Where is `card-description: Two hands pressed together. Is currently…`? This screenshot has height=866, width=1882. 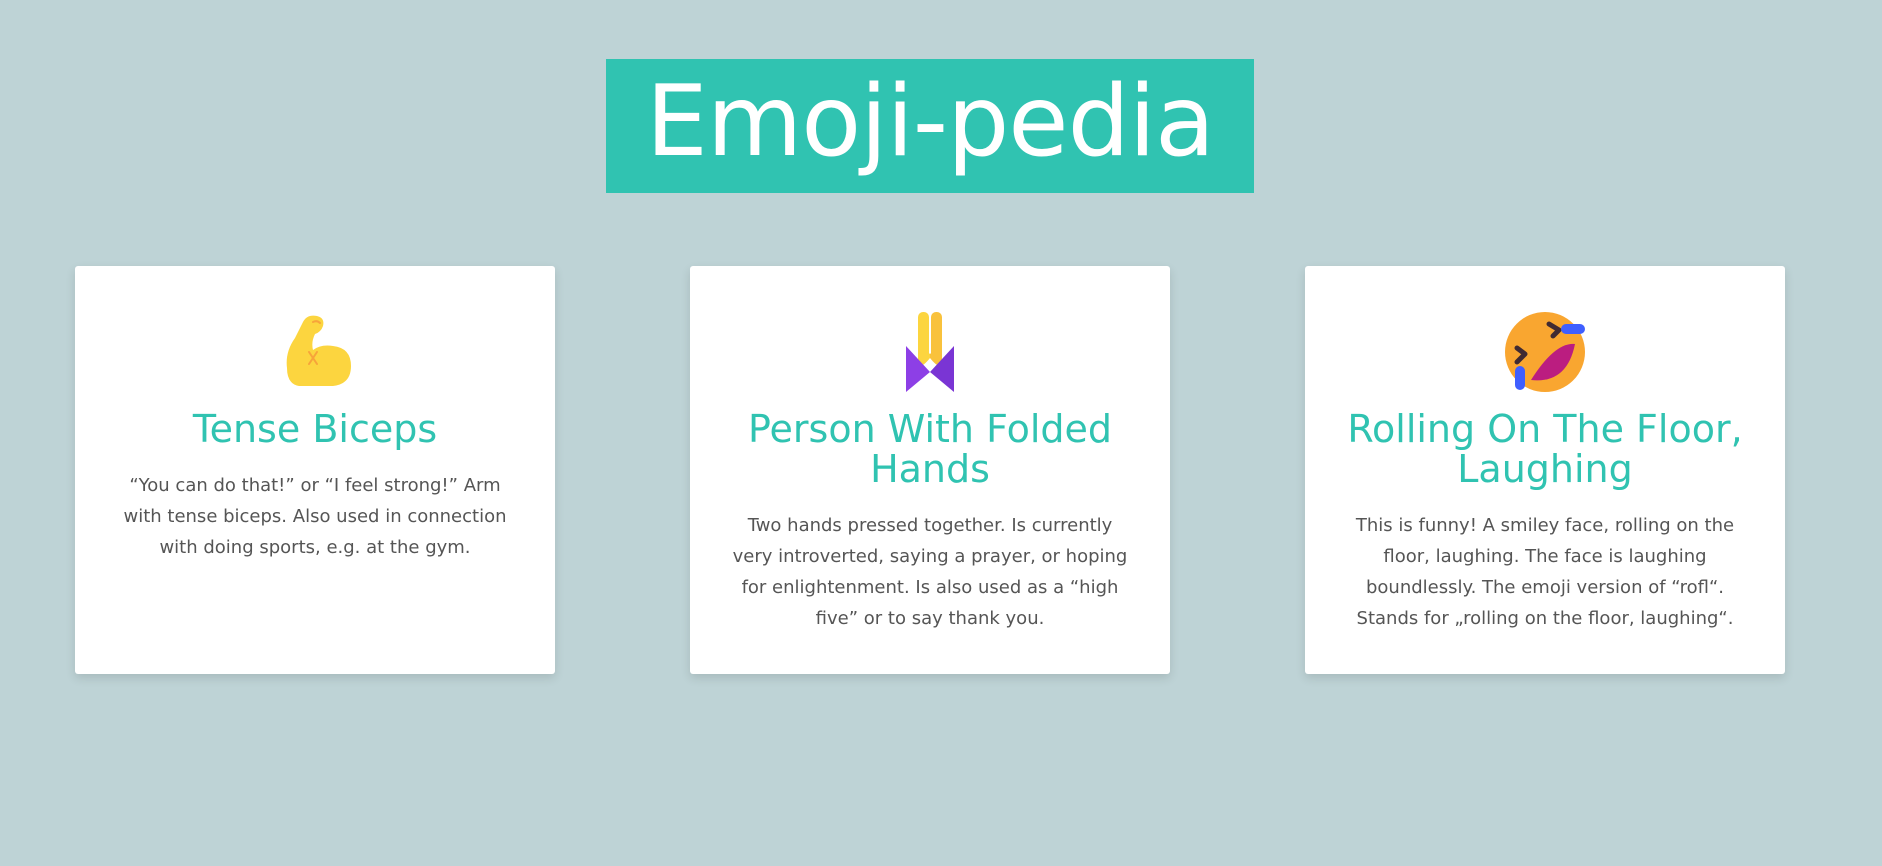
card-description: Two hands pressed together. Is currently… is located at coordinates (930, 572).